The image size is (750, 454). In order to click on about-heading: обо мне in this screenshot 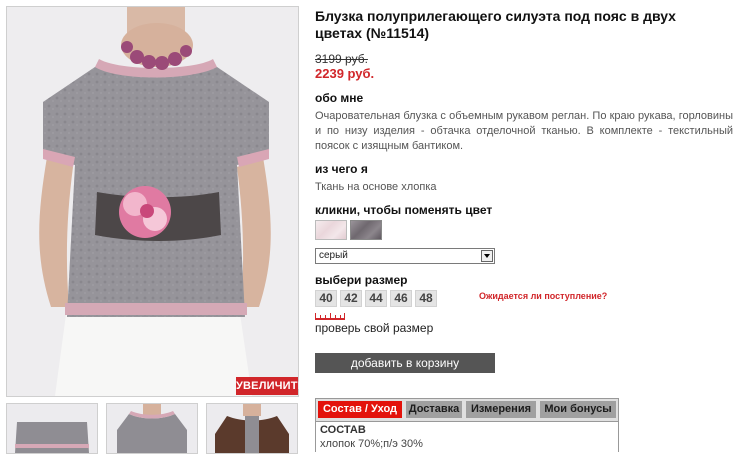, I will do `click(339, 98)`.